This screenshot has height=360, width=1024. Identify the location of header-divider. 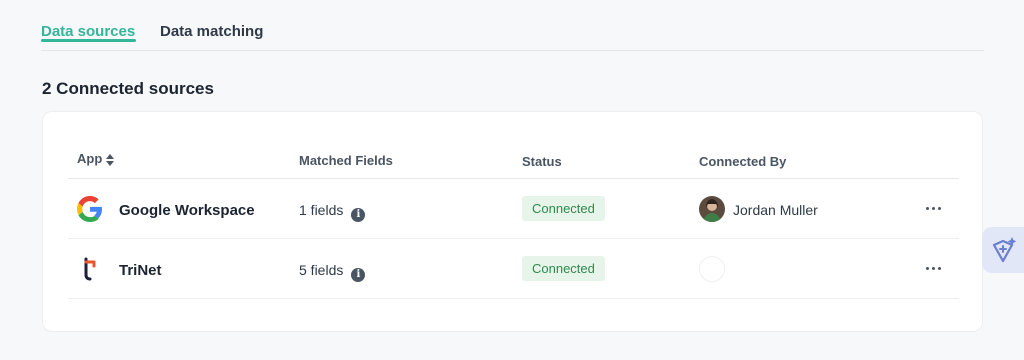
(513, 178).